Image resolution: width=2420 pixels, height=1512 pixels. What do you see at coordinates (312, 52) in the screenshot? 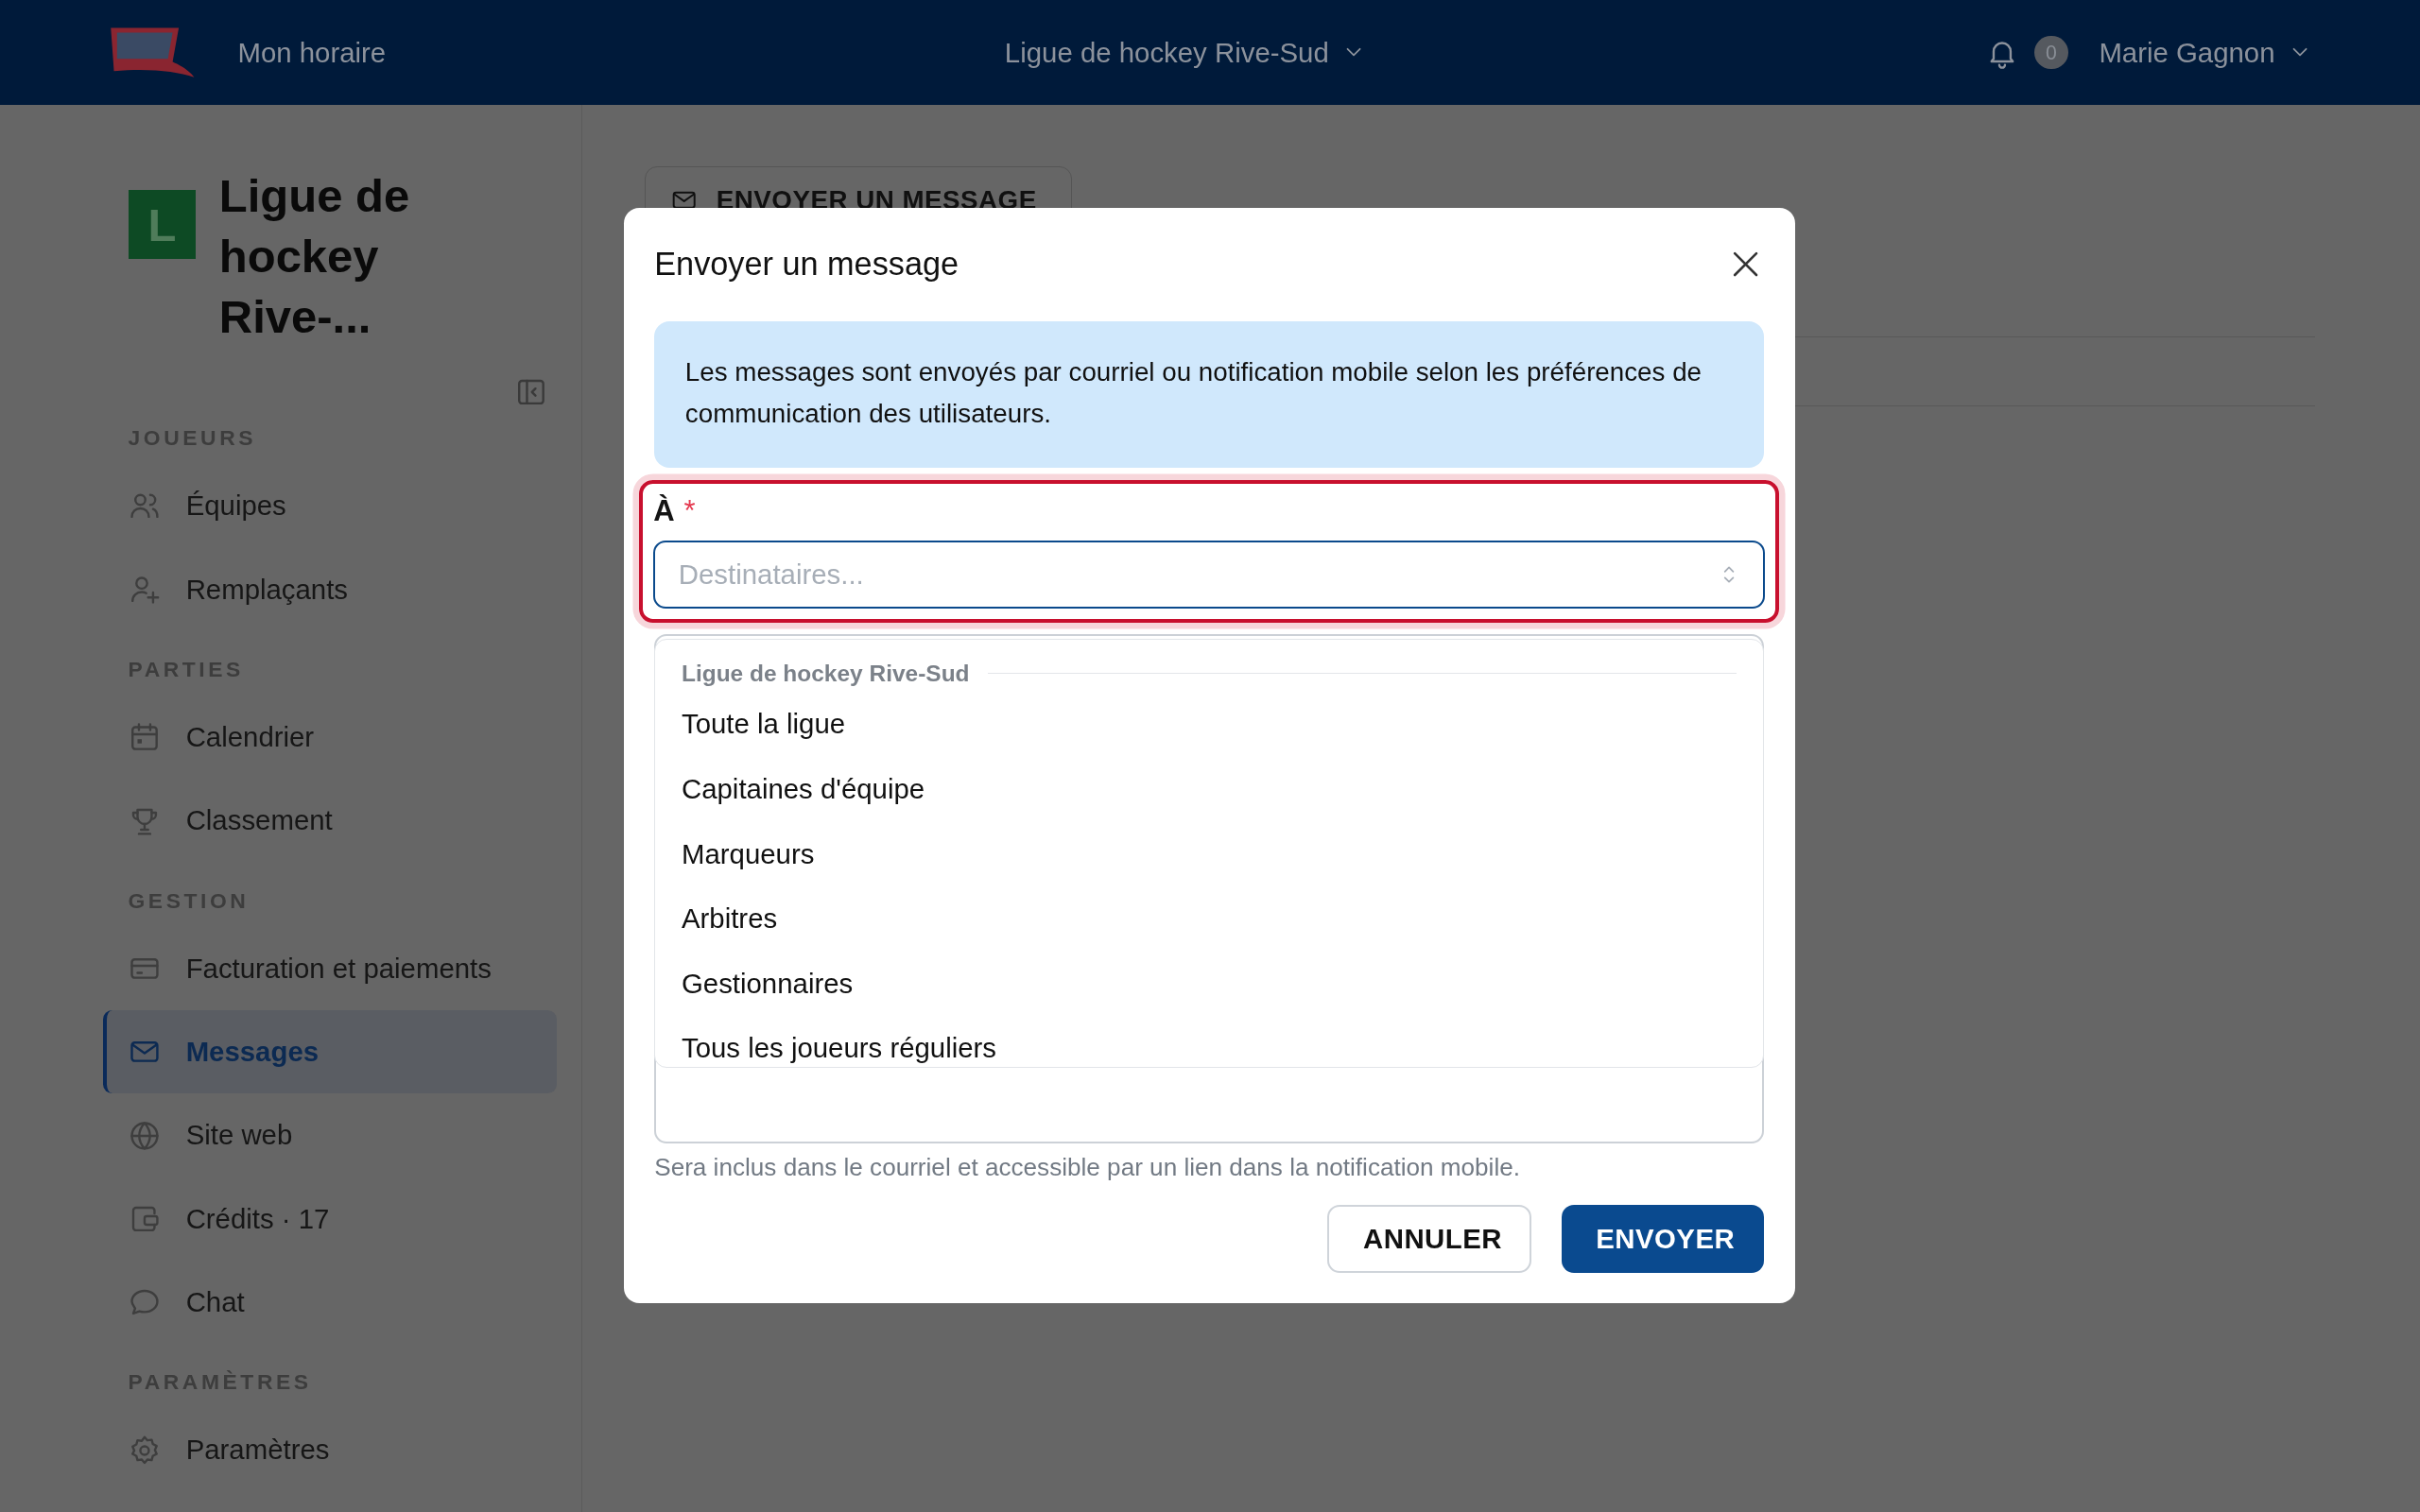
I see `nav-link: Mon horaire` at bounding box center [312, 52].